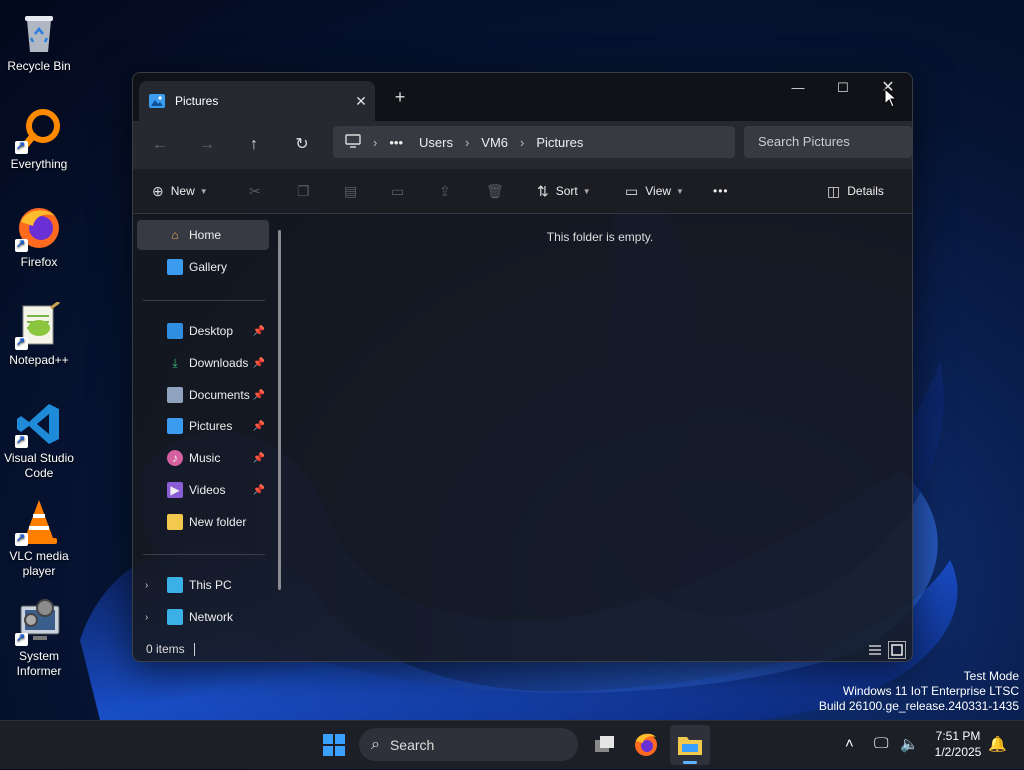 The height and width of the screenshot is (770, 1024). Describe the element at coordinates (203, 617) in the screenshot. I see `sidebar-item-network: › Network` at that location.